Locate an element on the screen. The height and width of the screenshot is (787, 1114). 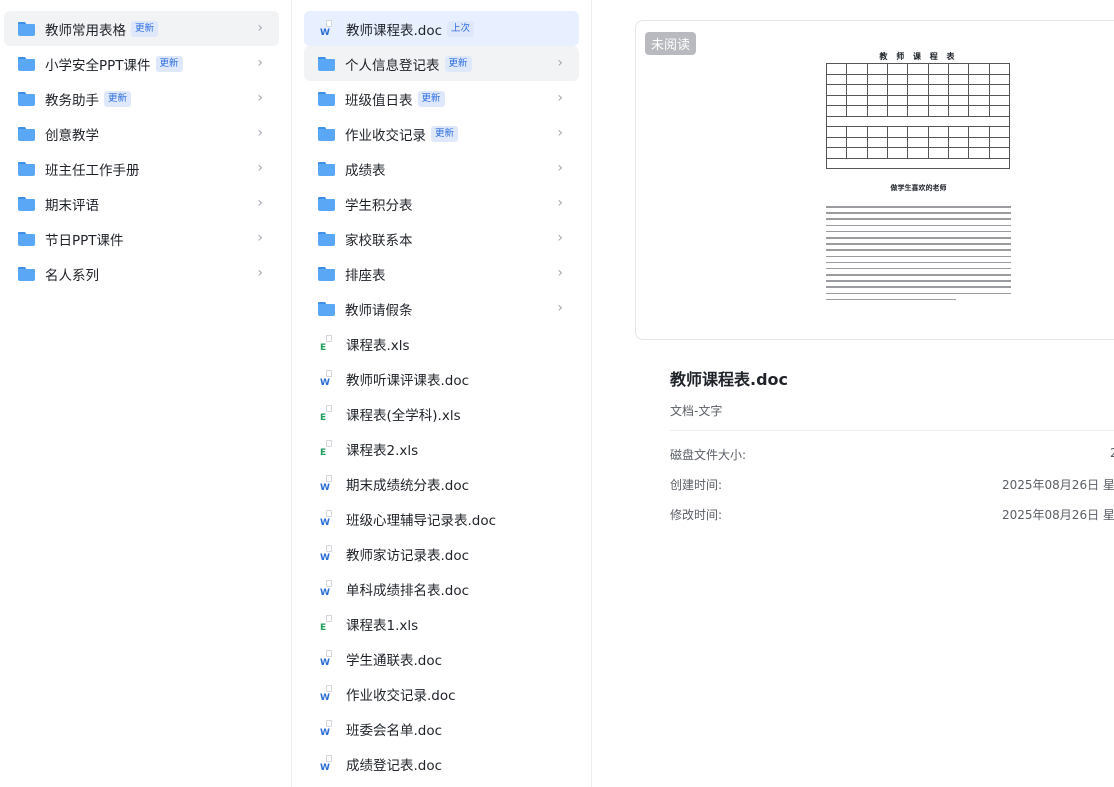
file-item: W 学生通联表.doc is located at coordinates (441, 658).